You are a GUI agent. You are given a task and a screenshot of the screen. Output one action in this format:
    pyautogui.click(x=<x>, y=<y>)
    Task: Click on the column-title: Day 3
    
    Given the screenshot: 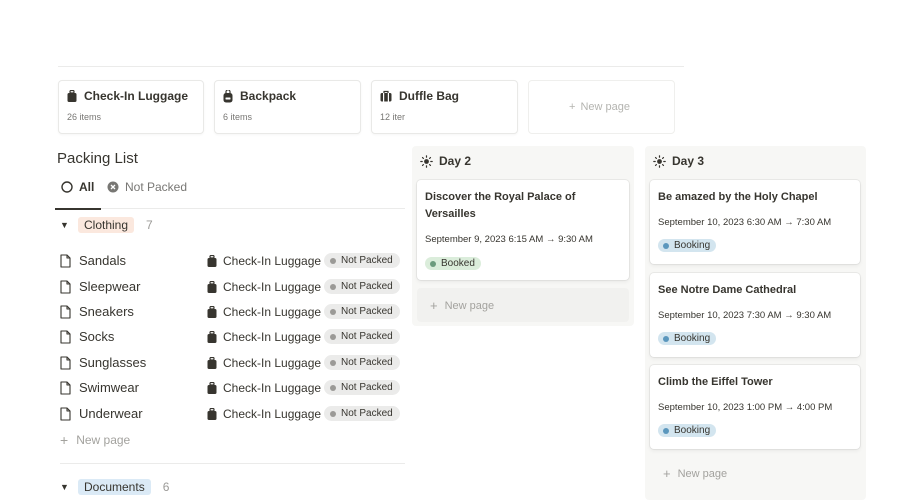 What is the action you would take?
    pyautogui.click(x=688, y=161)
    